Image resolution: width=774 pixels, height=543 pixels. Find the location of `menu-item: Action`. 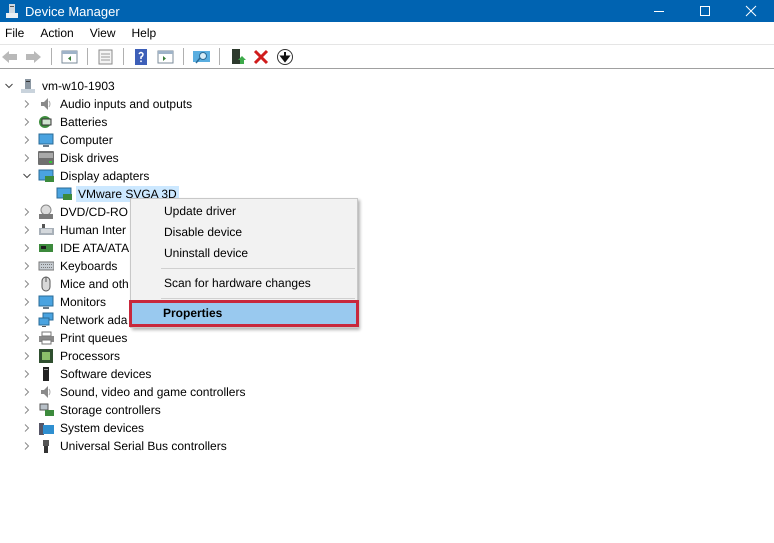

menu-item: Action is located at coordinates (58, 33).